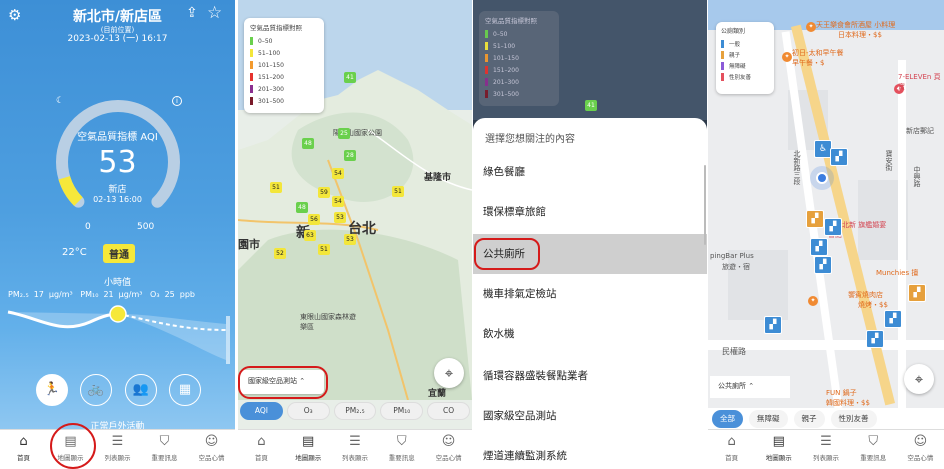  Describe the element at coordinates (249, 244) in the screenshot. I see `city-left-label: 園市` at that location.